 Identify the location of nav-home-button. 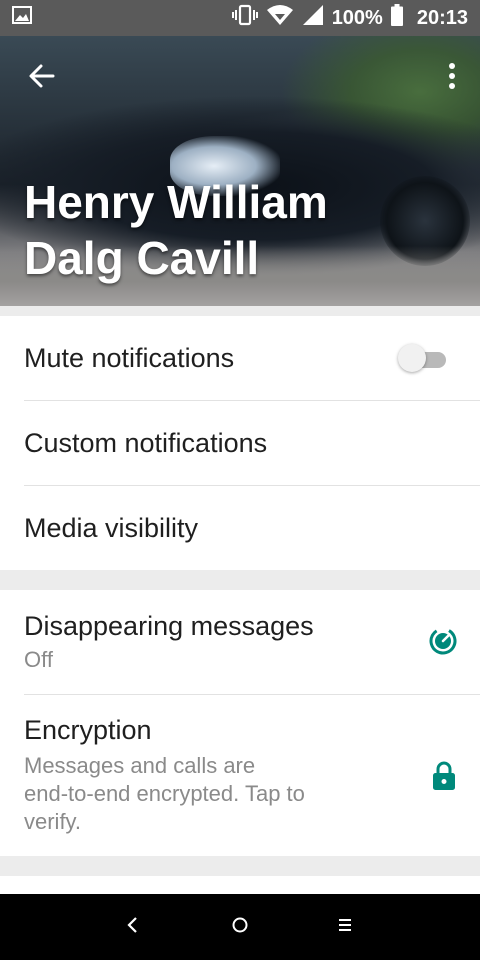
(240, 927).